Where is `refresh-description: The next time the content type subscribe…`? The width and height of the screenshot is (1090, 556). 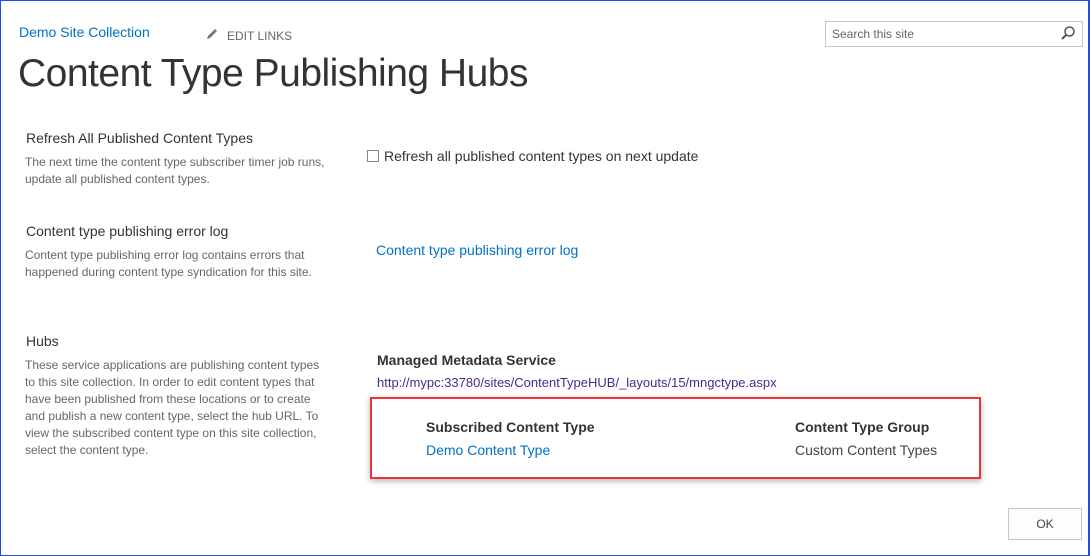
refresh-description: The next time the content type subscribe… is located at coordinates (175, 170).